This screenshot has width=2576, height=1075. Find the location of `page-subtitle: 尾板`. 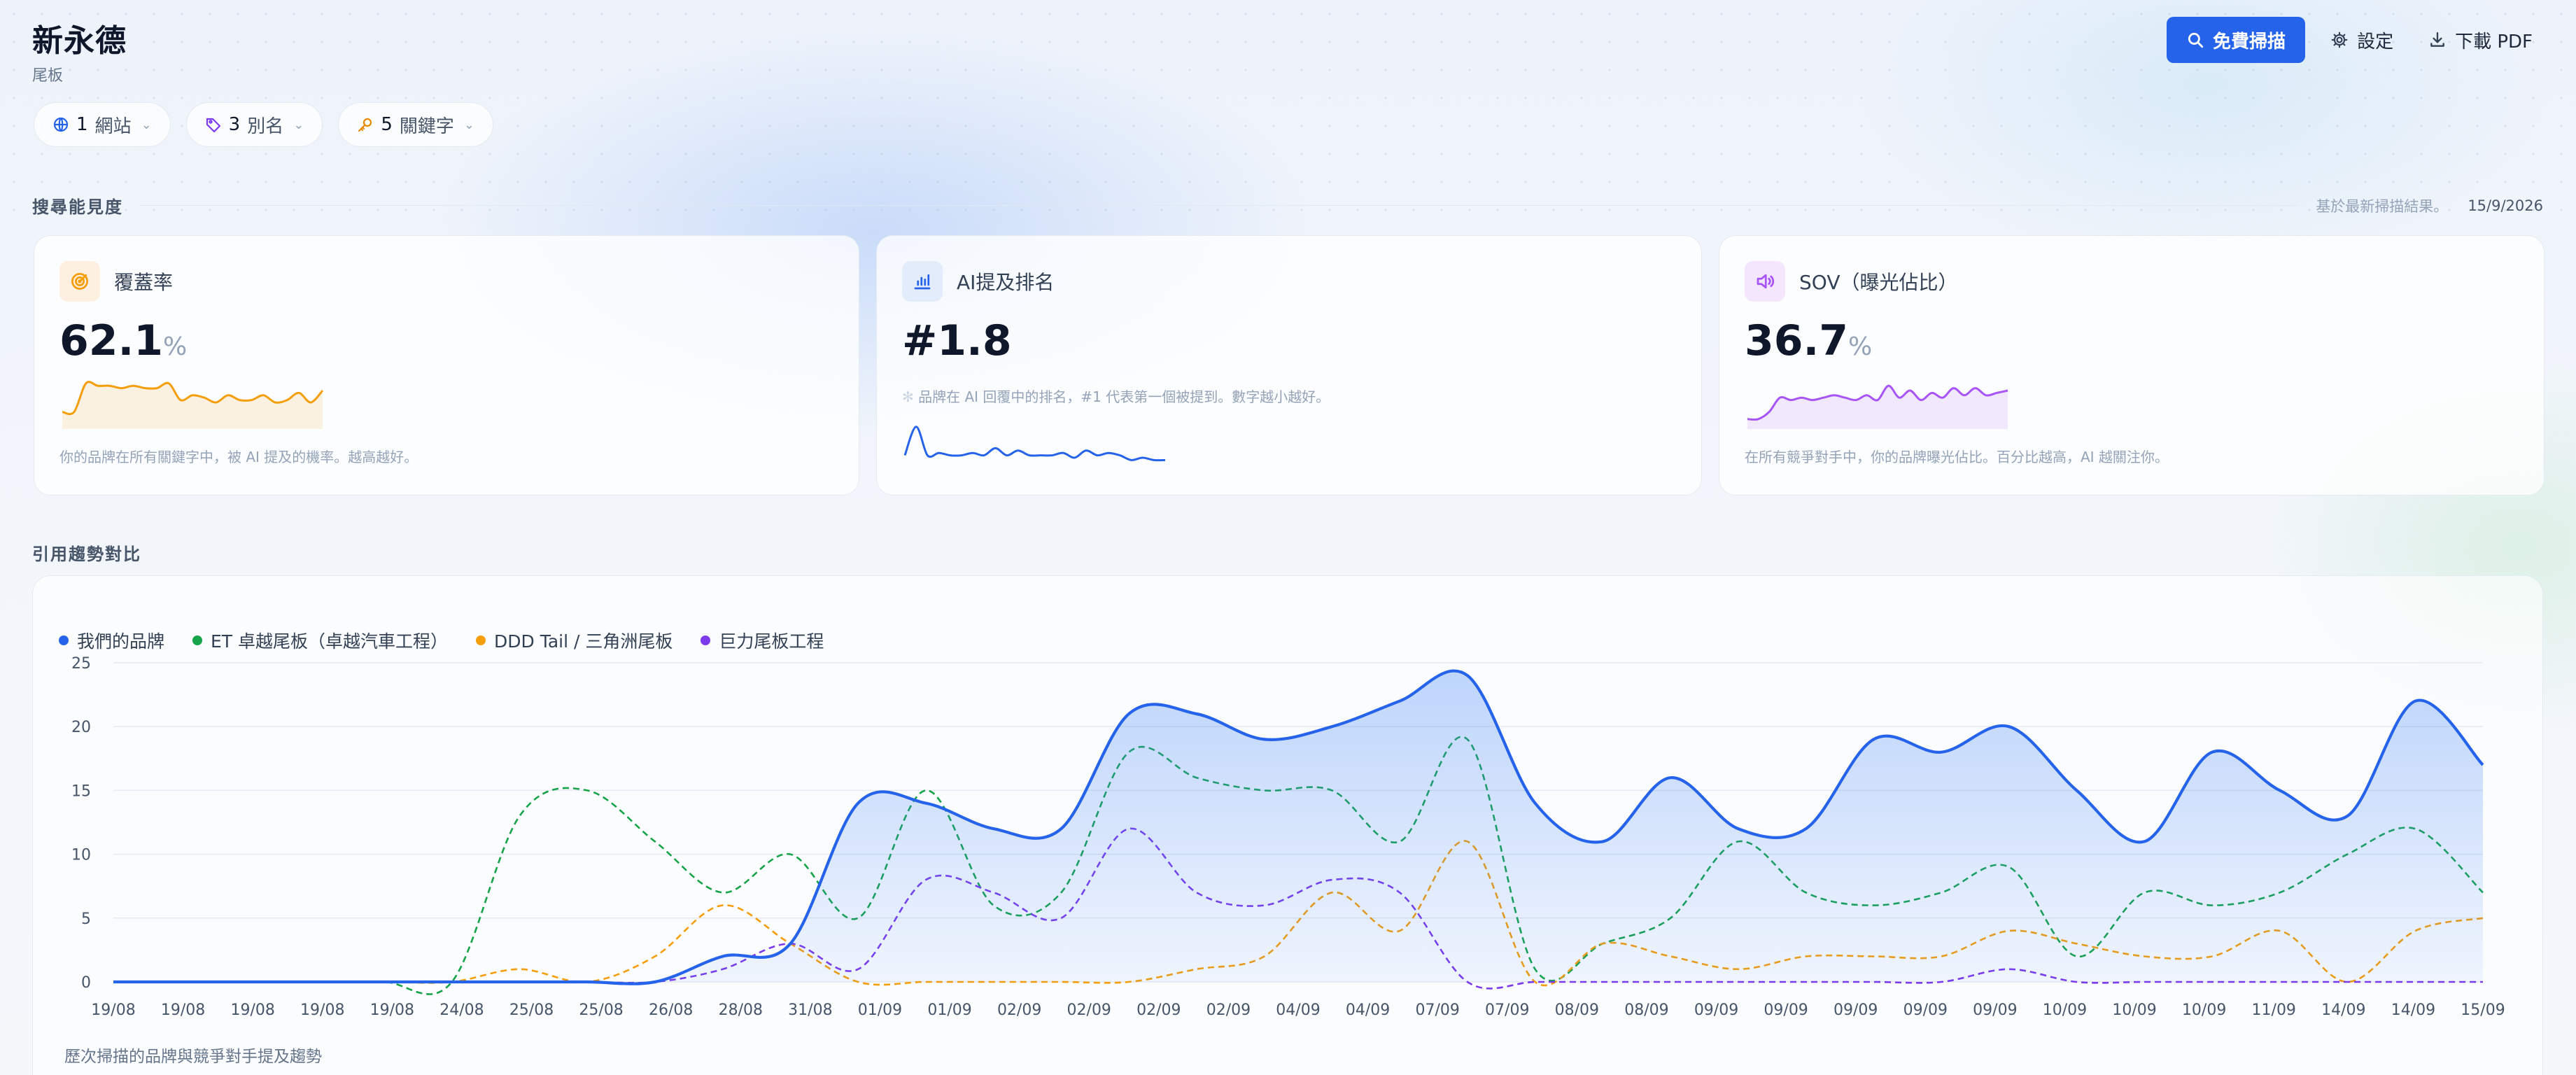

page-subtitle: 尾板 is located at coordinates (48, 76).